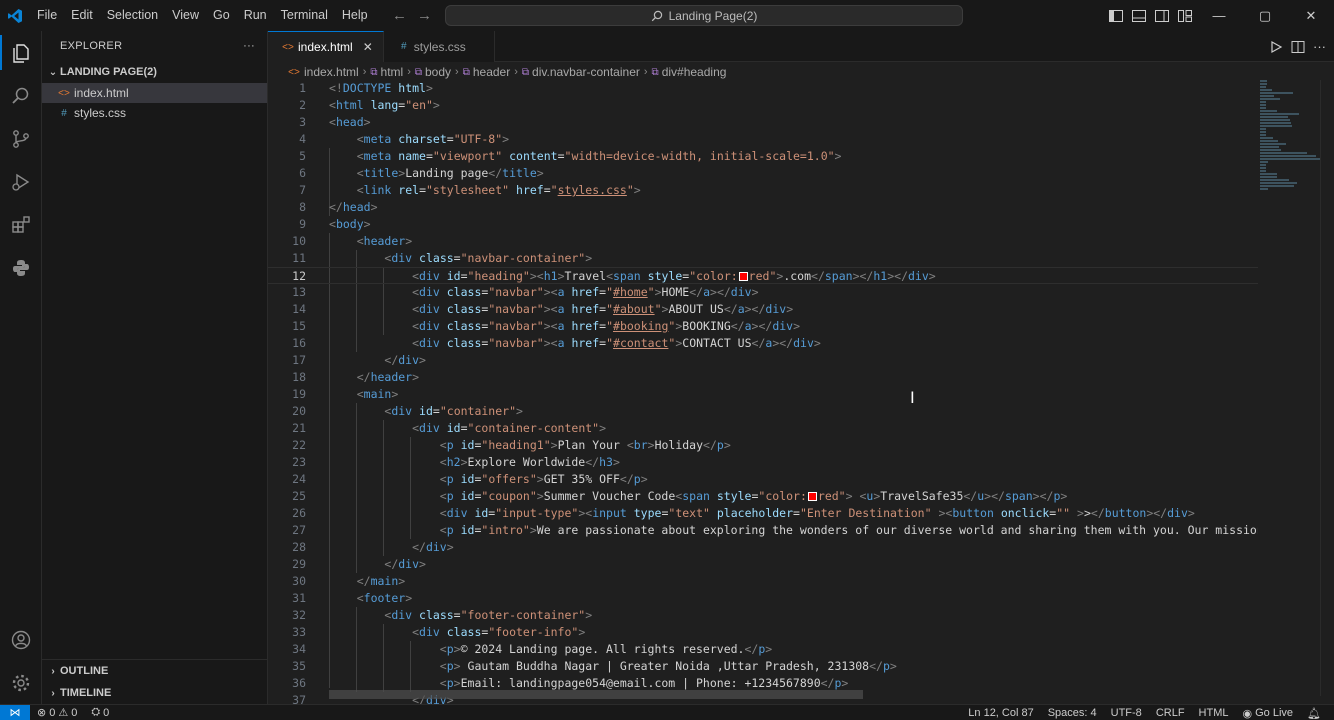 This screenshot has height=720, width=1334. What do you see at coordinates (21, 95) in the screenshot?
I see `search-icon` at bounding box center [21, 95].